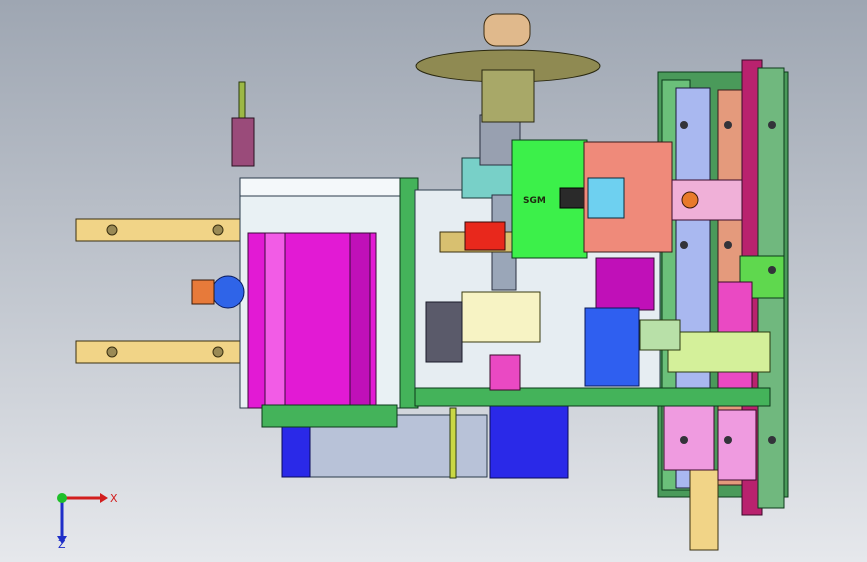  I want to click on coordinate-triad: X Z, so click(87, 521).